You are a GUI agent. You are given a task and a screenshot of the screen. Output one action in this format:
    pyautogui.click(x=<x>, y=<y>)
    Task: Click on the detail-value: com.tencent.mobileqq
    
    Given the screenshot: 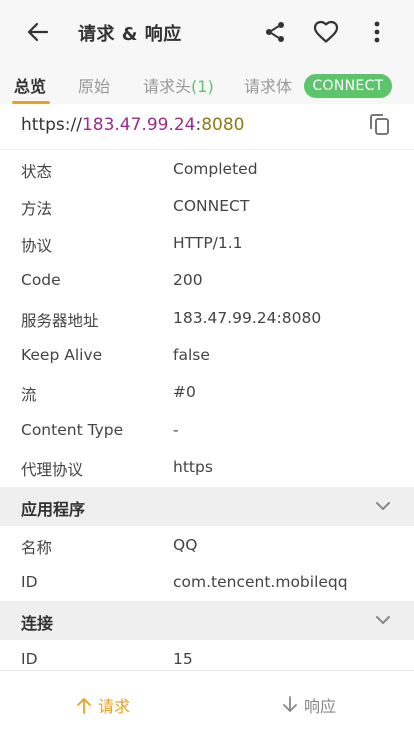 What is the action you would take?
    pyautogui.click(x=260, y=582)
    